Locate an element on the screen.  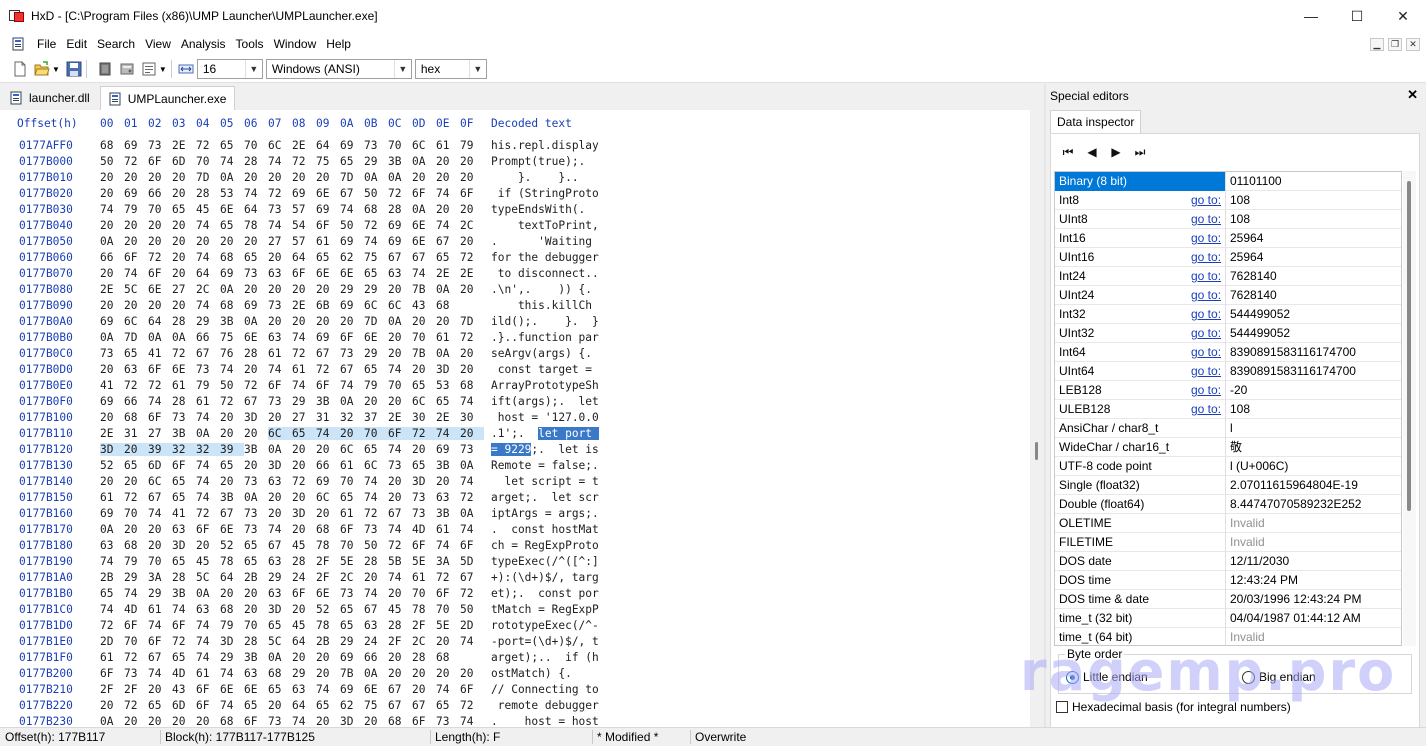
byte-cell: 66 is located at coordinates (328, 465).